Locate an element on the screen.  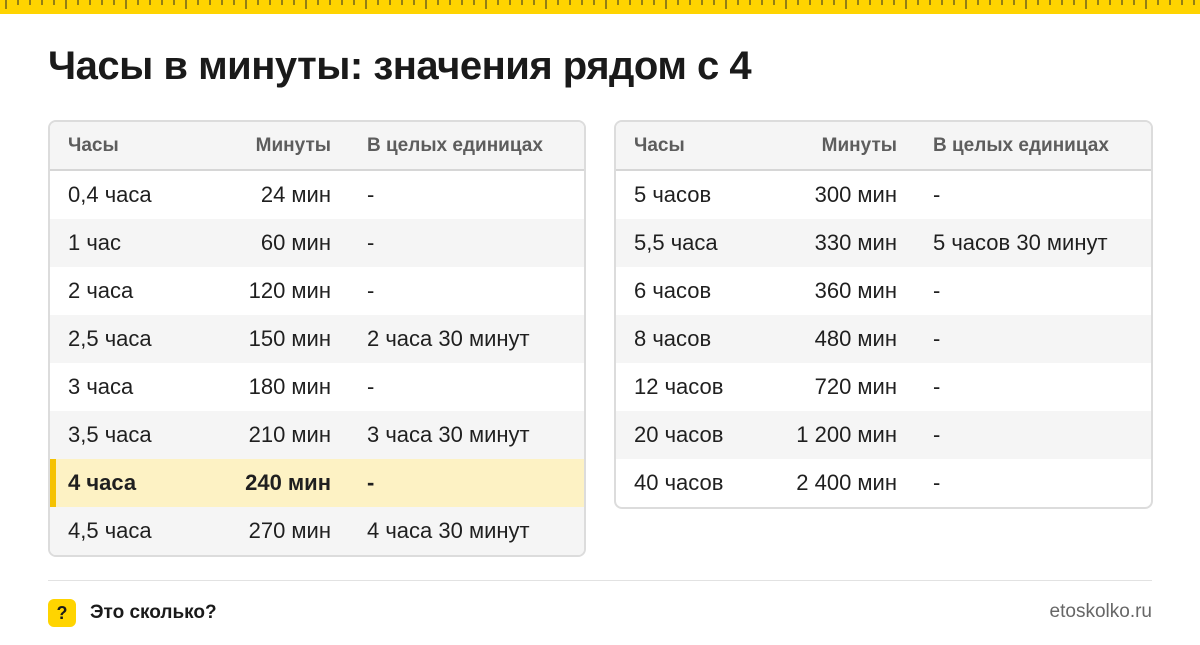
table-row: 0,4 часа 24 мин - is located at coordinates (317, 195).